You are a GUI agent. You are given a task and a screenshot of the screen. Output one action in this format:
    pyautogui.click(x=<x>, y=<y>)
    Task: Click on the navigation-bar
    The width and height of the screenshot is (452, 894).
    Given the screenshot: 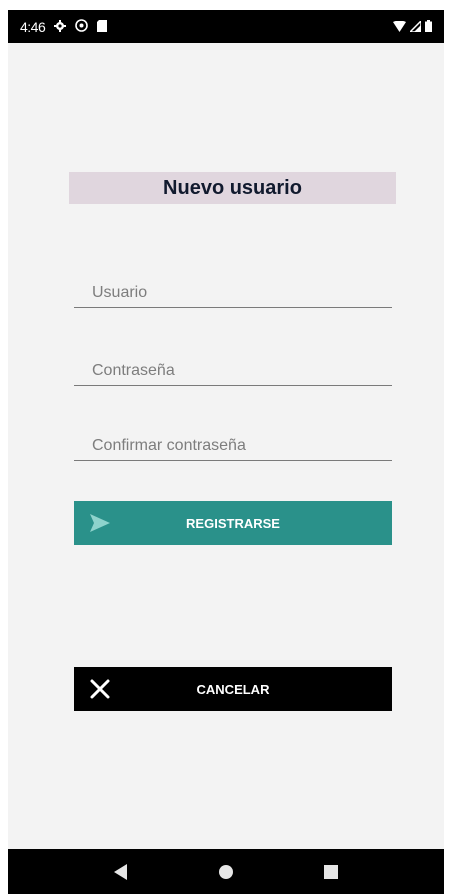 What is the action you would take?
    pyautogui.click(x=226, y=871)
    